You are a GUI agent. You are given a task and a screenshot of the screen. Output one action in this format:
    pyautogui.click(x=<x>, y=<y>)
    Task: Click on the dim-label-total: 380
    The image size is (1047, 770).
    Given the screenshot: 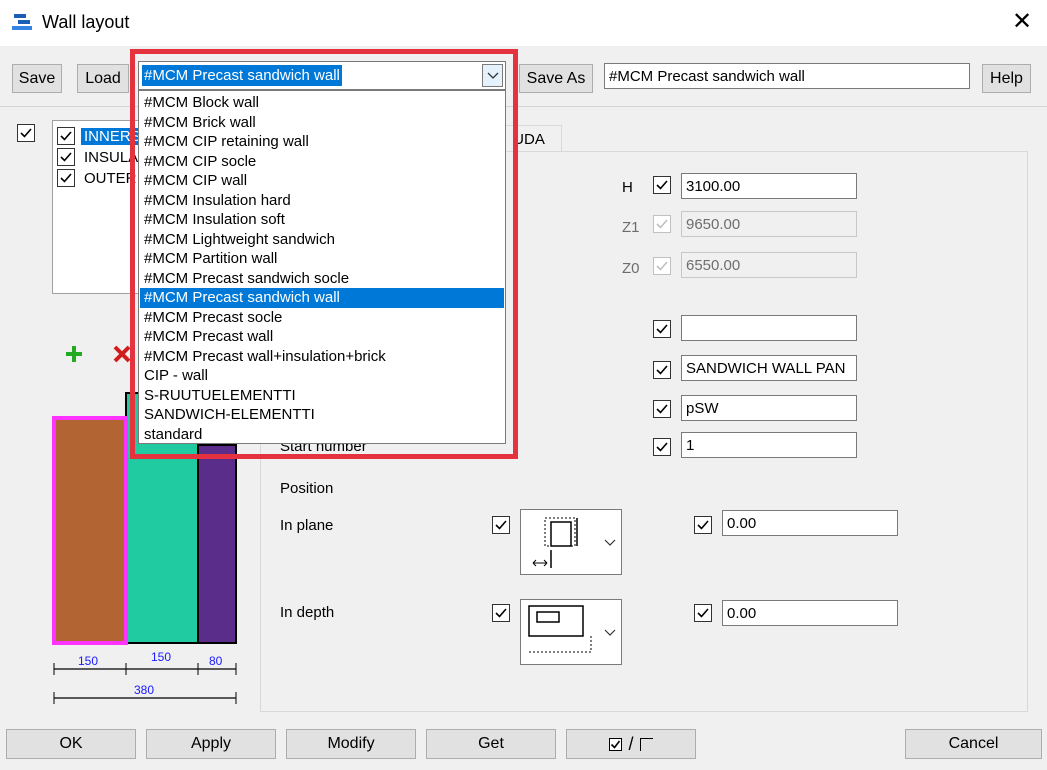 What is the action you would take?
    pyautogui.click(x=144, y=690)
    